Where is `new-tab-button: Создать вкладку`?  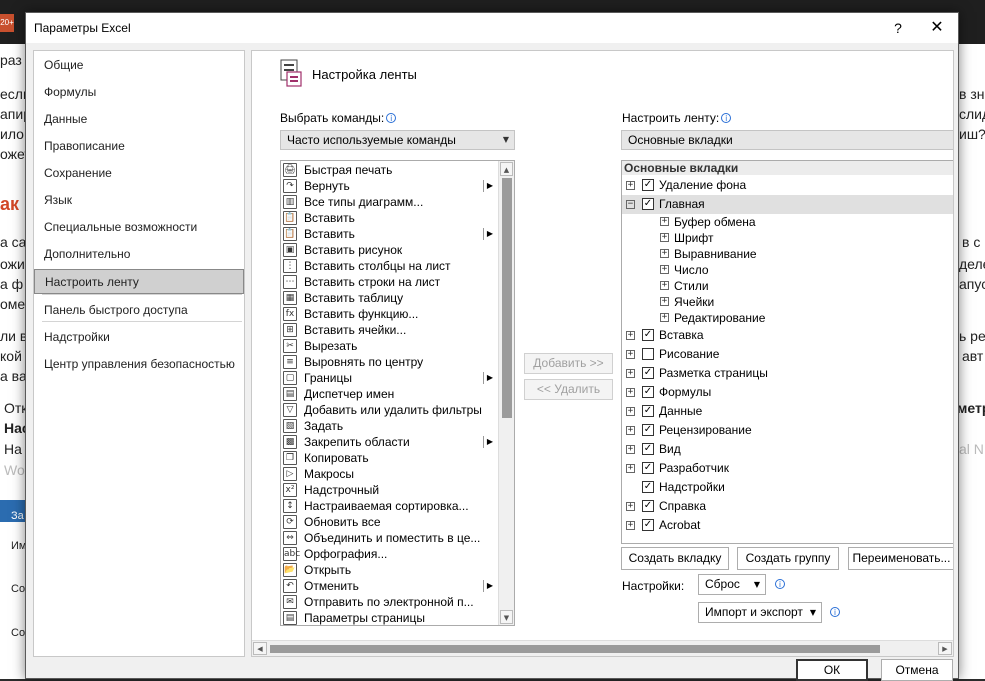
new-tab-button: Создать вкладку is located at coordinates (675, 558).